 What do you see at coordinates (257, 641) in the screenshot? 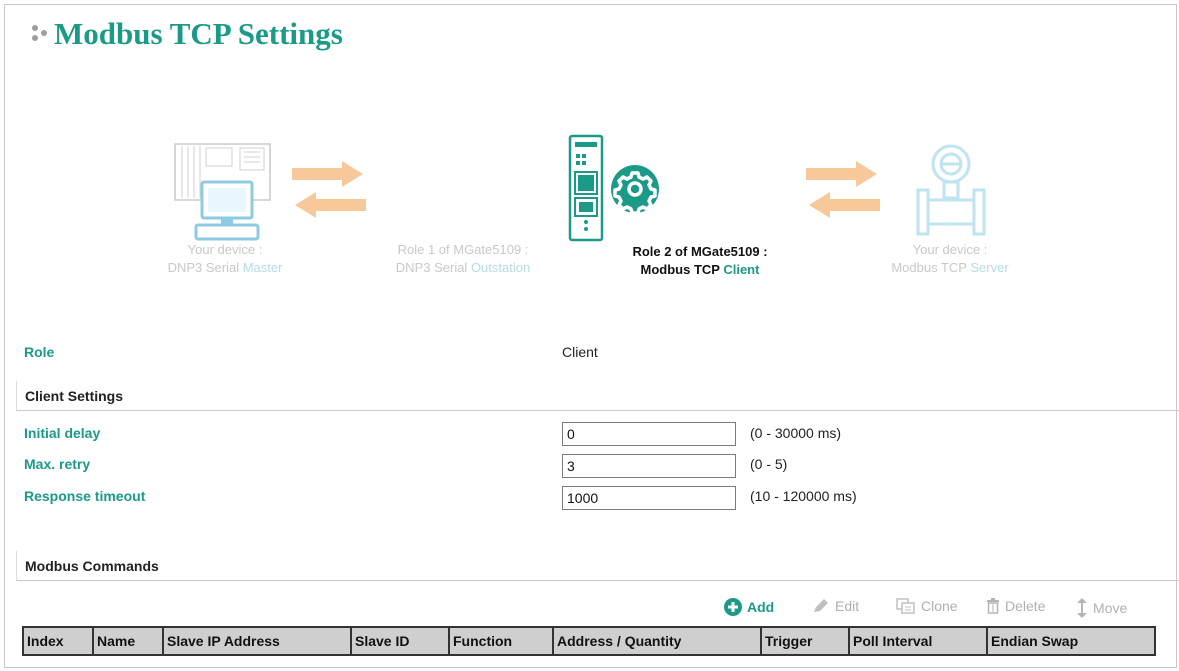
I see `column-header-slave-ip: Slave IP Address` at bounding box center [257, 641].